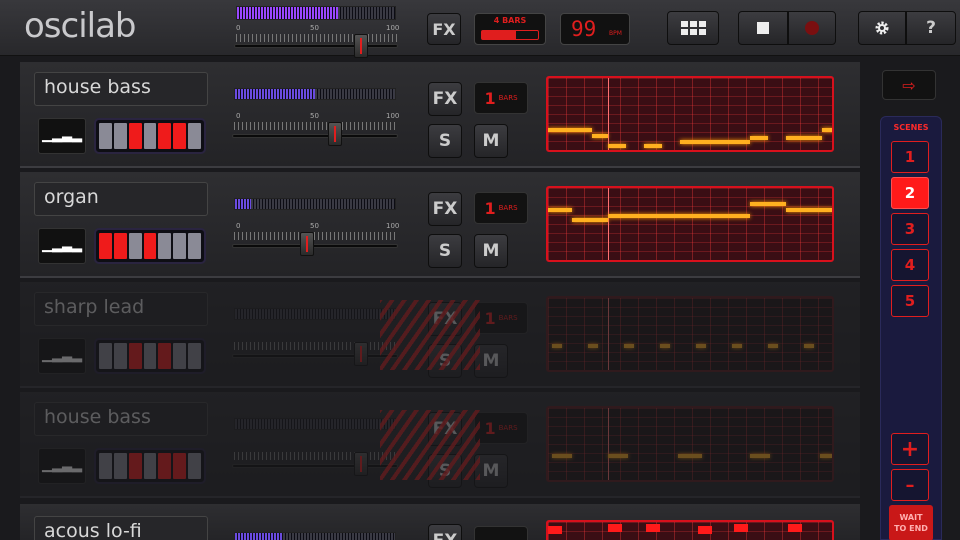 The image size is (960, 540). Describe the element at coordinates (911, 127) in the screenshot. I see `scenes-title: SCENES` at that location.